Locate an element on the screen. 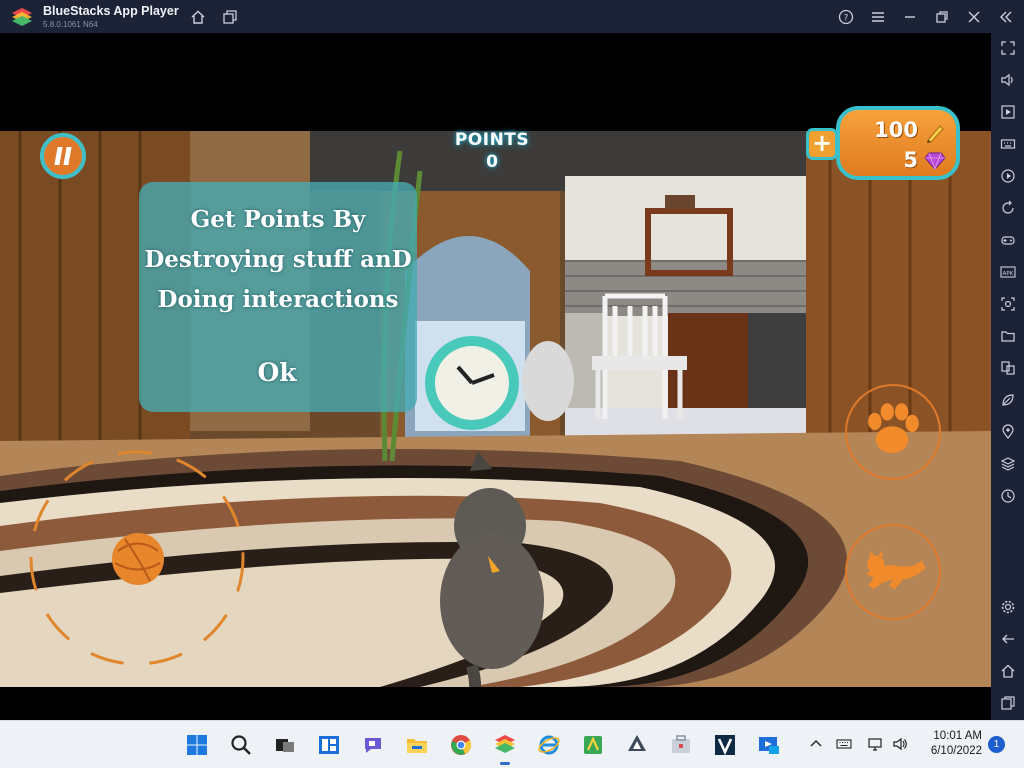 This screenshot has width=1024, height=768. coins-count: 100 is located at coordinates (896, 130).